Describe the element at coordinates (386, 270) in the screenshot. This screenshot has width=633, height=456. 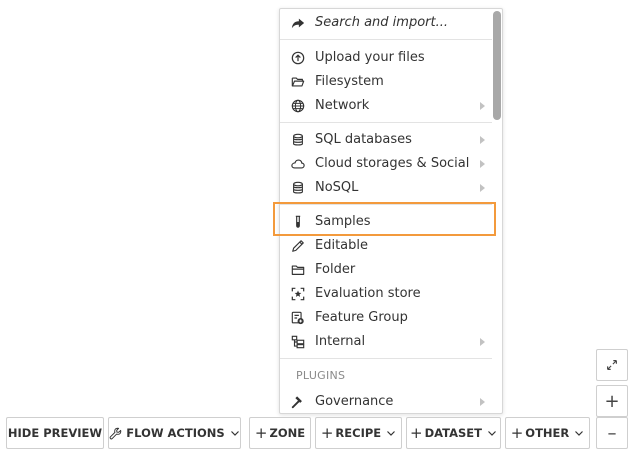
I see `menu-item-folder: Folder` at that location.